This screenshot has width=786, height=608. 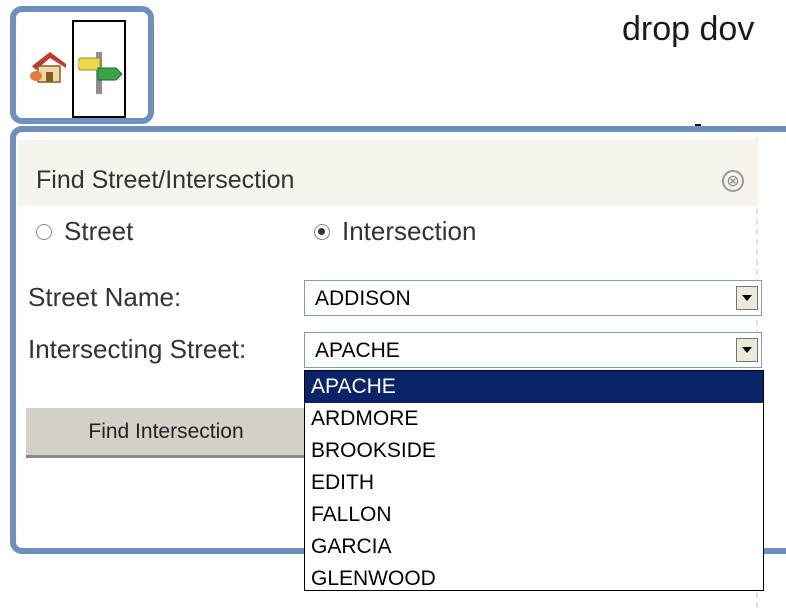 What do you see at coordinates (44, 232) in the screenshot?
I see `radio-street` at bounding box center [44, 232].